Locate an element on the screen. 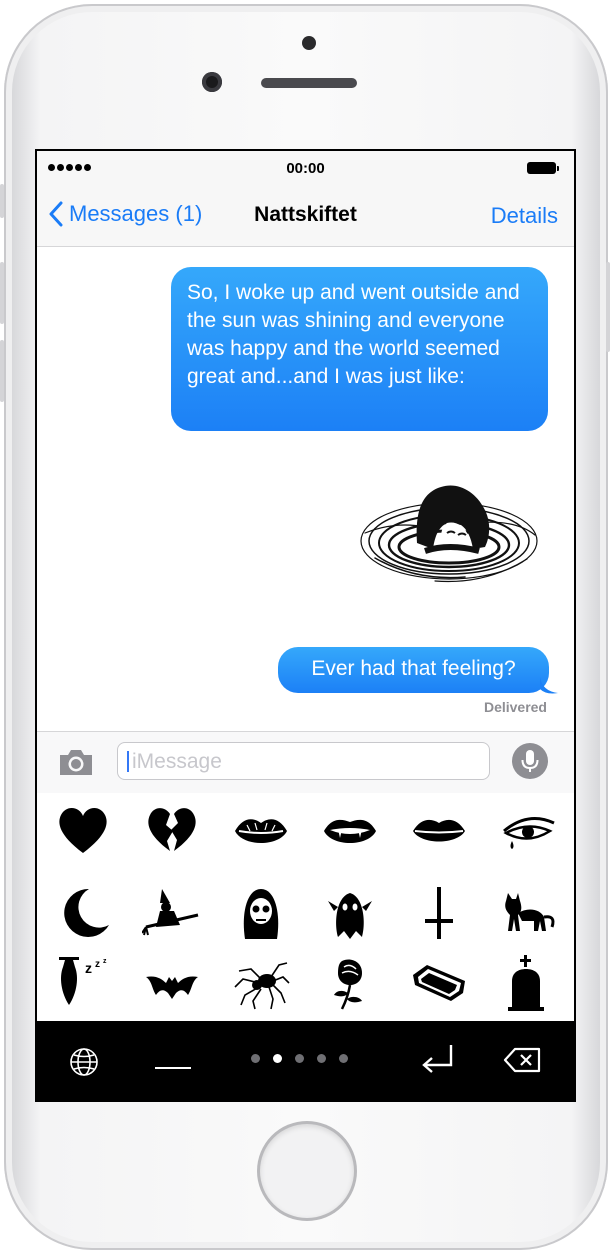 The width and height of the screenshot is (613, 1255). space-icon is located at coordinates (173, 1063).